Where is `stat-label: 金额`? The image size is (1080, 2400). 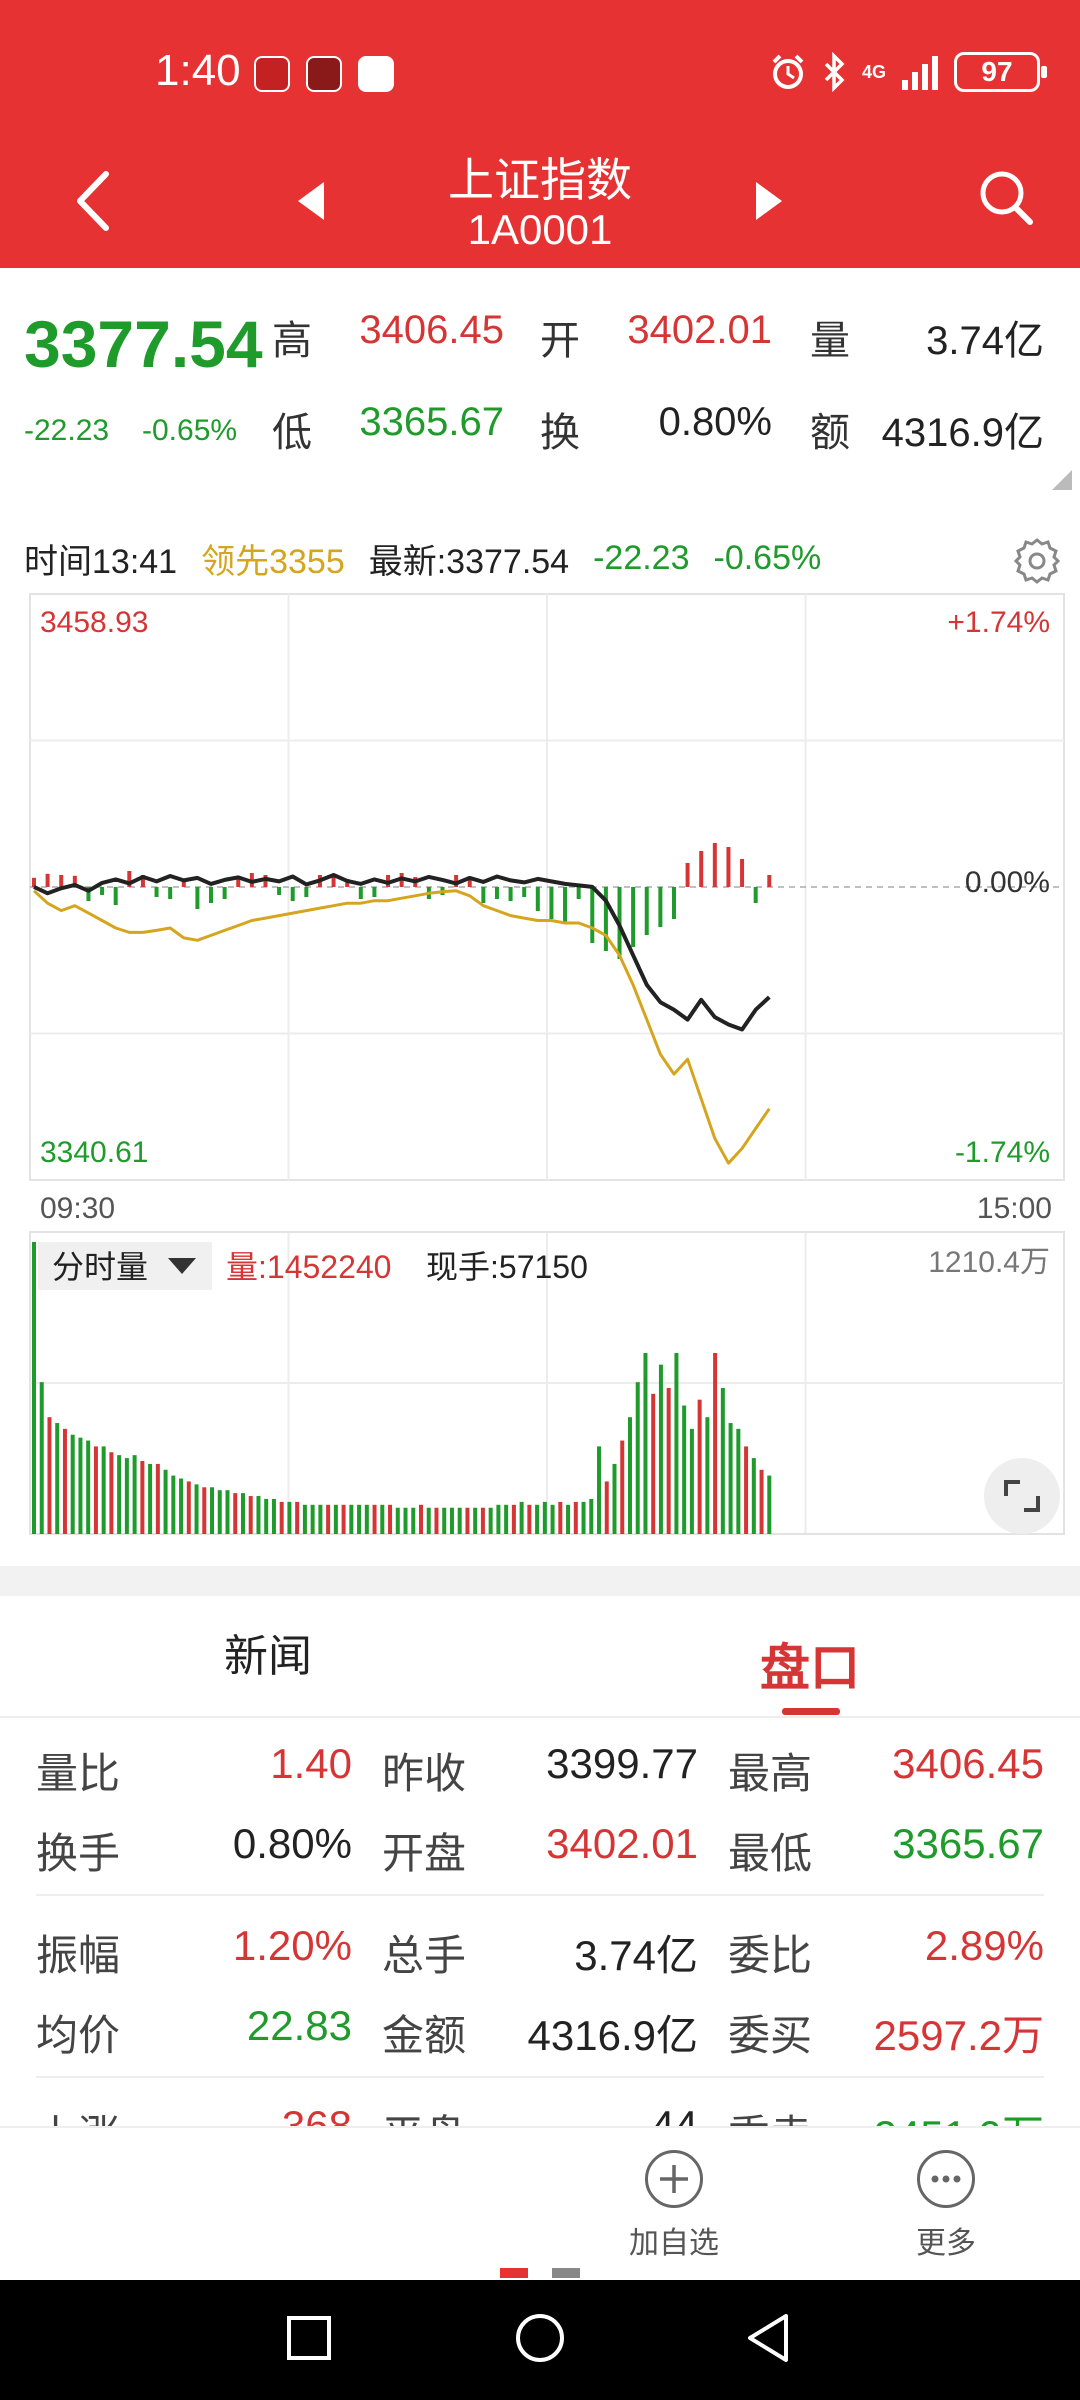
stat-label: 金额 is located at coordinates (424, 2035).